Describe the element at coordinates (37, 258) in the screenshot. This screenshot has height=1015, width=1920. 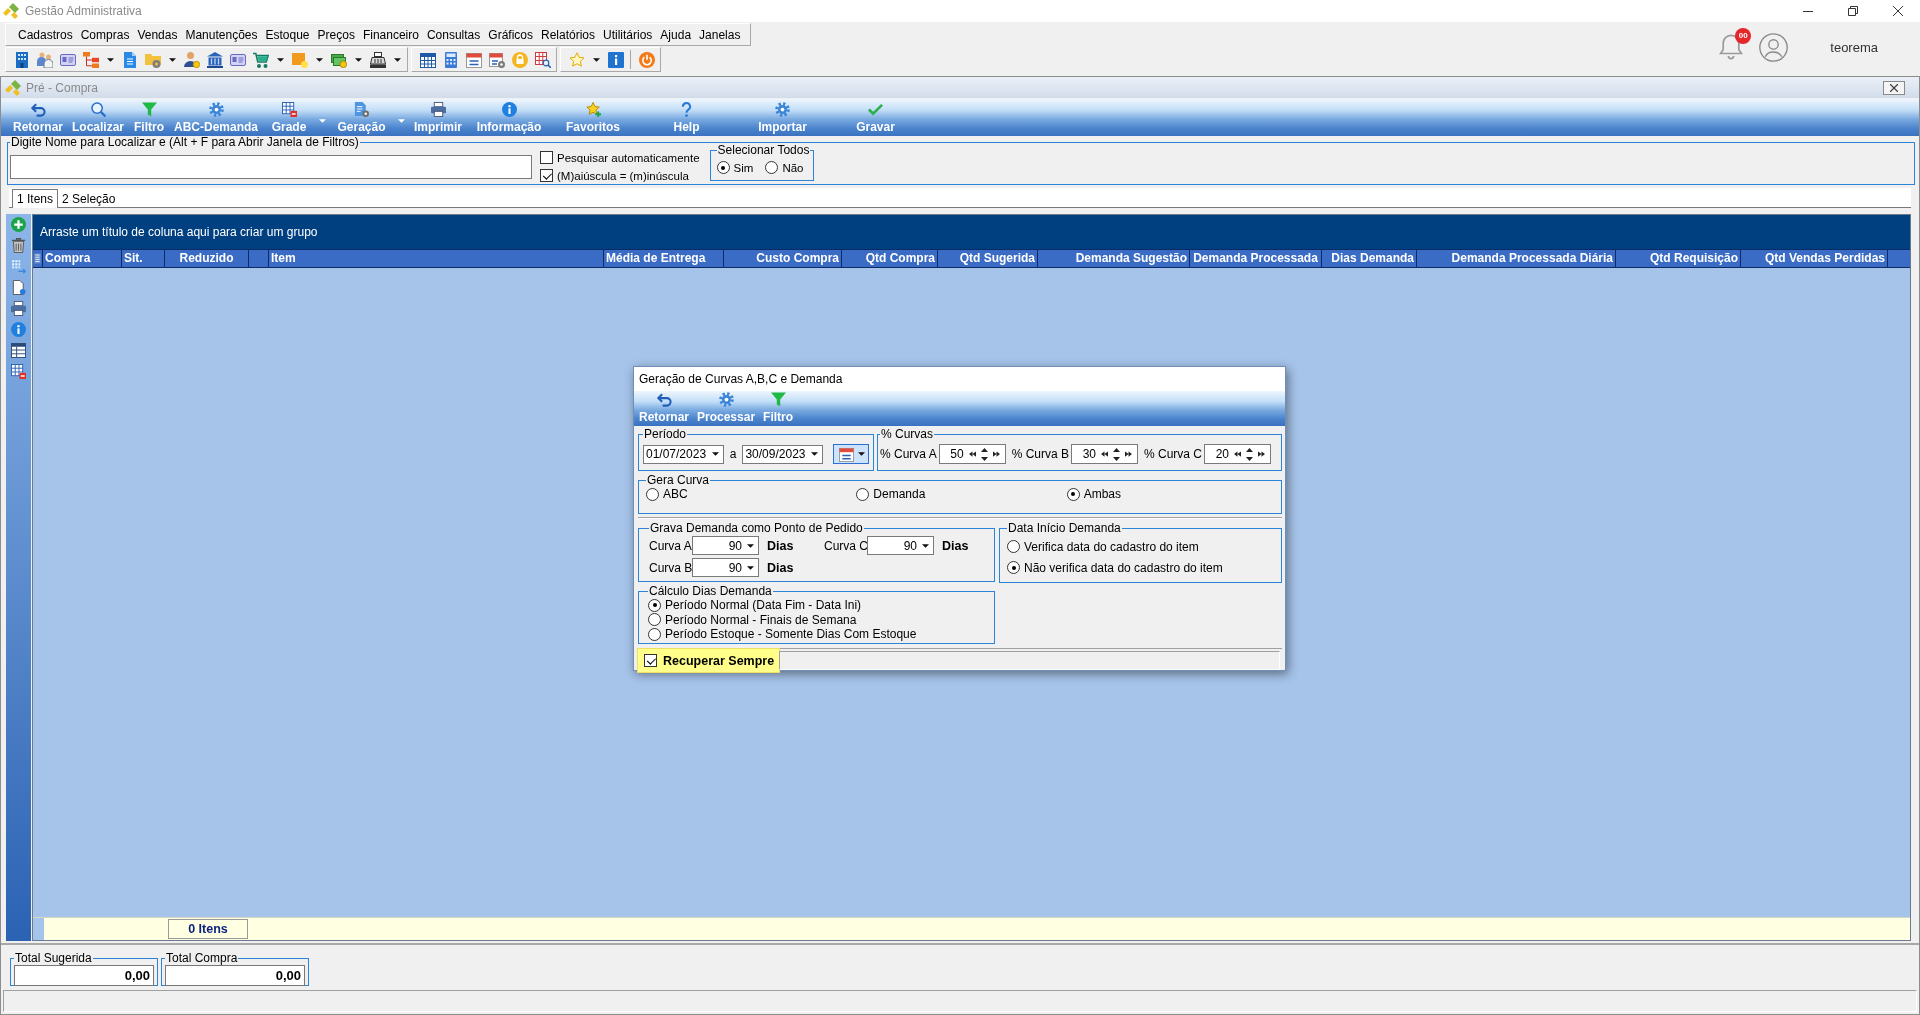
I see `list-icon` at that location.